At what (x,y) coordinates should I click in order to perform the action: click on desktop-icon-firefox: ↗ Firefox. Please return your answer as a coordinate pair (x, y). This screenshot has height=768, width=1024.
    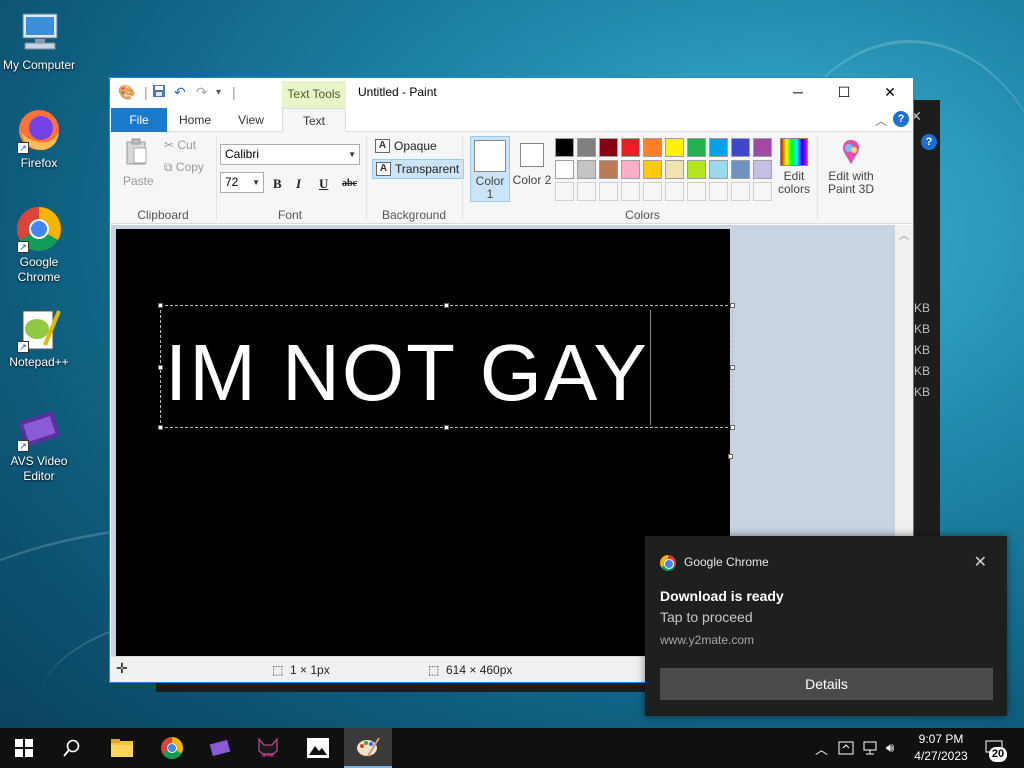
    Looking at the image, I should click on (39, 138).